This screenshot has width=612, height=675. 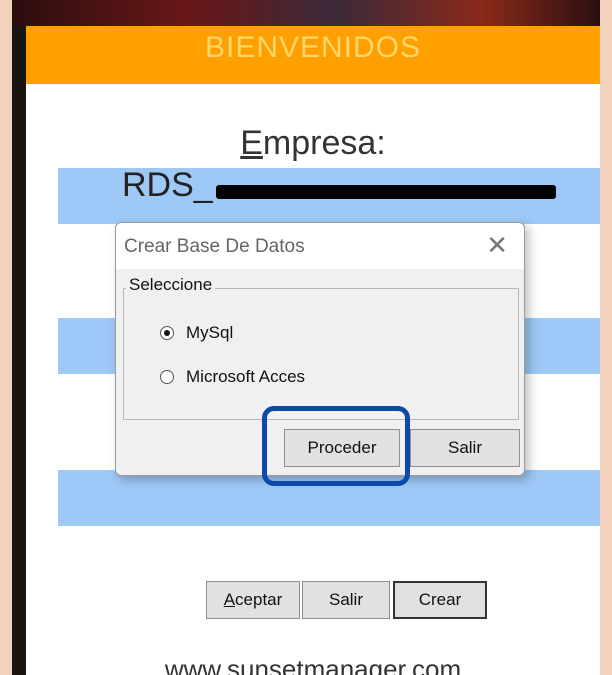 I want to click on option-mysql-label: MySql, so click(x=210, y=332).